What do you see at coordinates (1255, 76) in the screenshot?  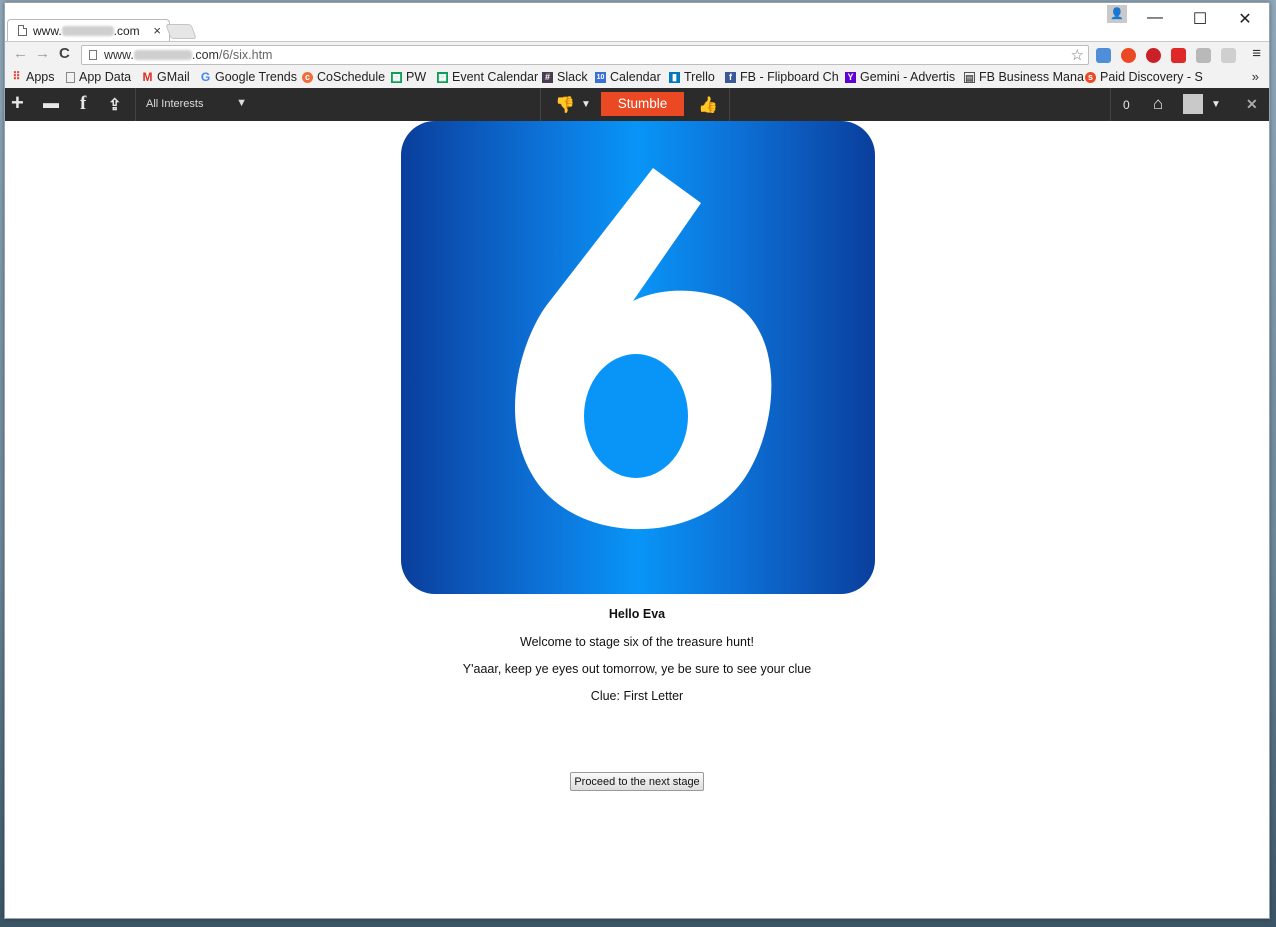 I see `bookmarks-overflow-icon: »` at bounding box center [1255, 76].